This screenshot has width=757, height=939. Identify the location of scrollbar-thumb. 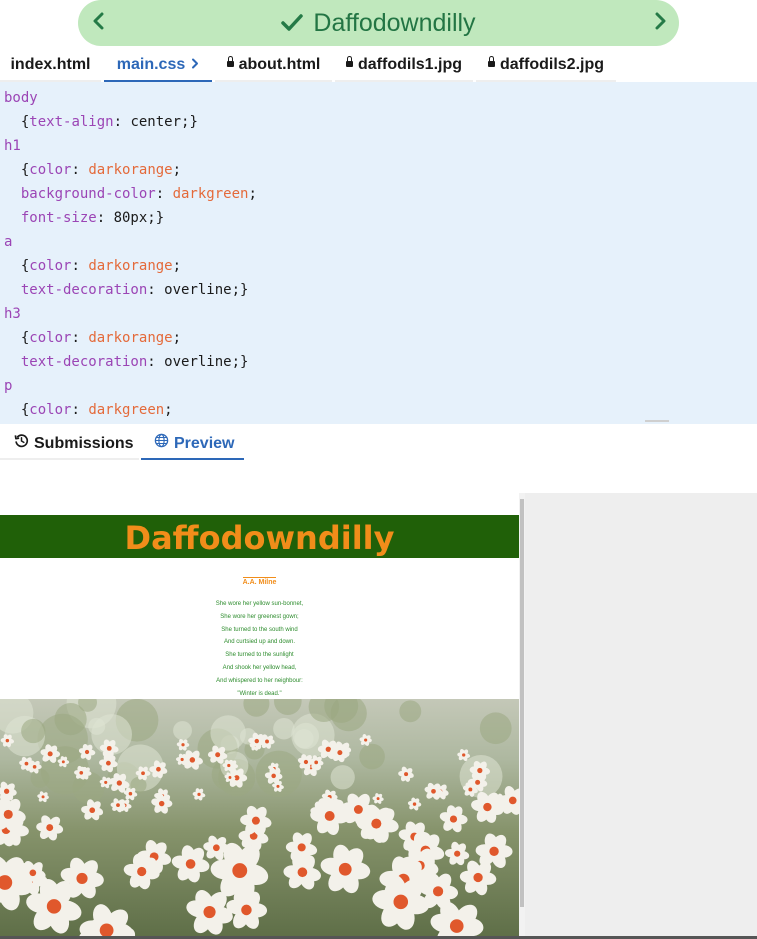
(522, 703).